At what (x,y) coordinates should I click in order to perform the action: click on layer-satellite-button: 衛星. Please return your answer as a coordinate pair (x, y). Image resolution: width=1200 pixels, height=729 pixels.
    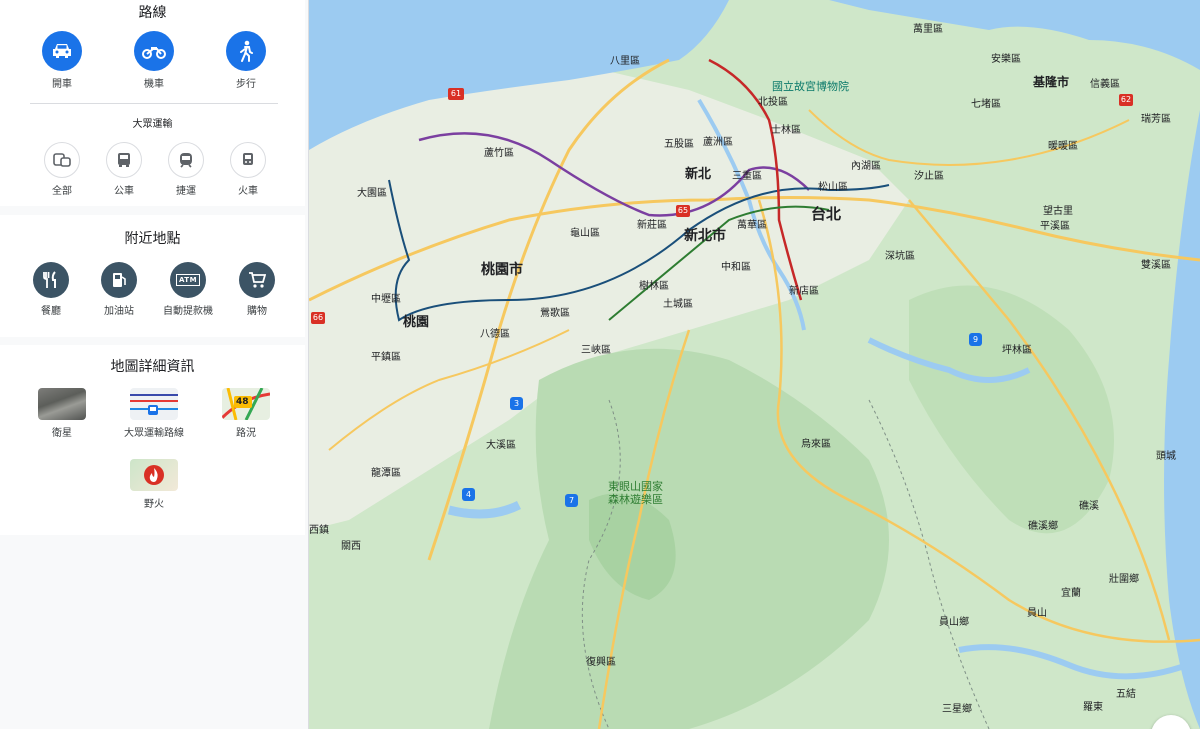
    Looking at the image, I should click on (62, 413).